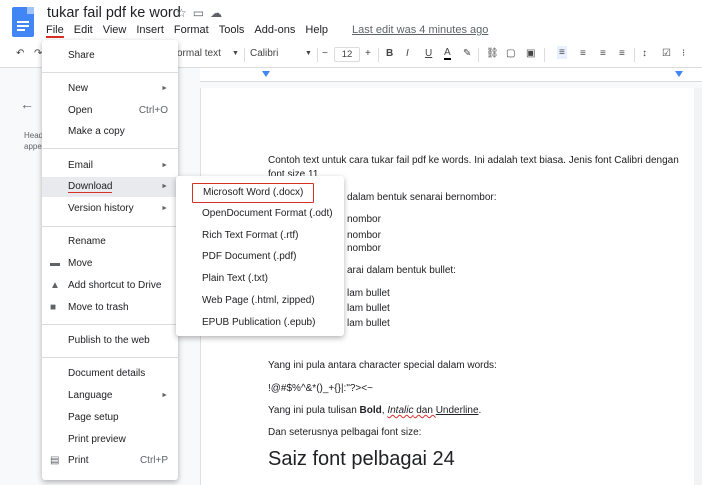 This screenshot has width=702, height=485. What do you see at coordinates (698, 286) in the screenshot?
I see `scrollbar` at bounding box center [698, 286].